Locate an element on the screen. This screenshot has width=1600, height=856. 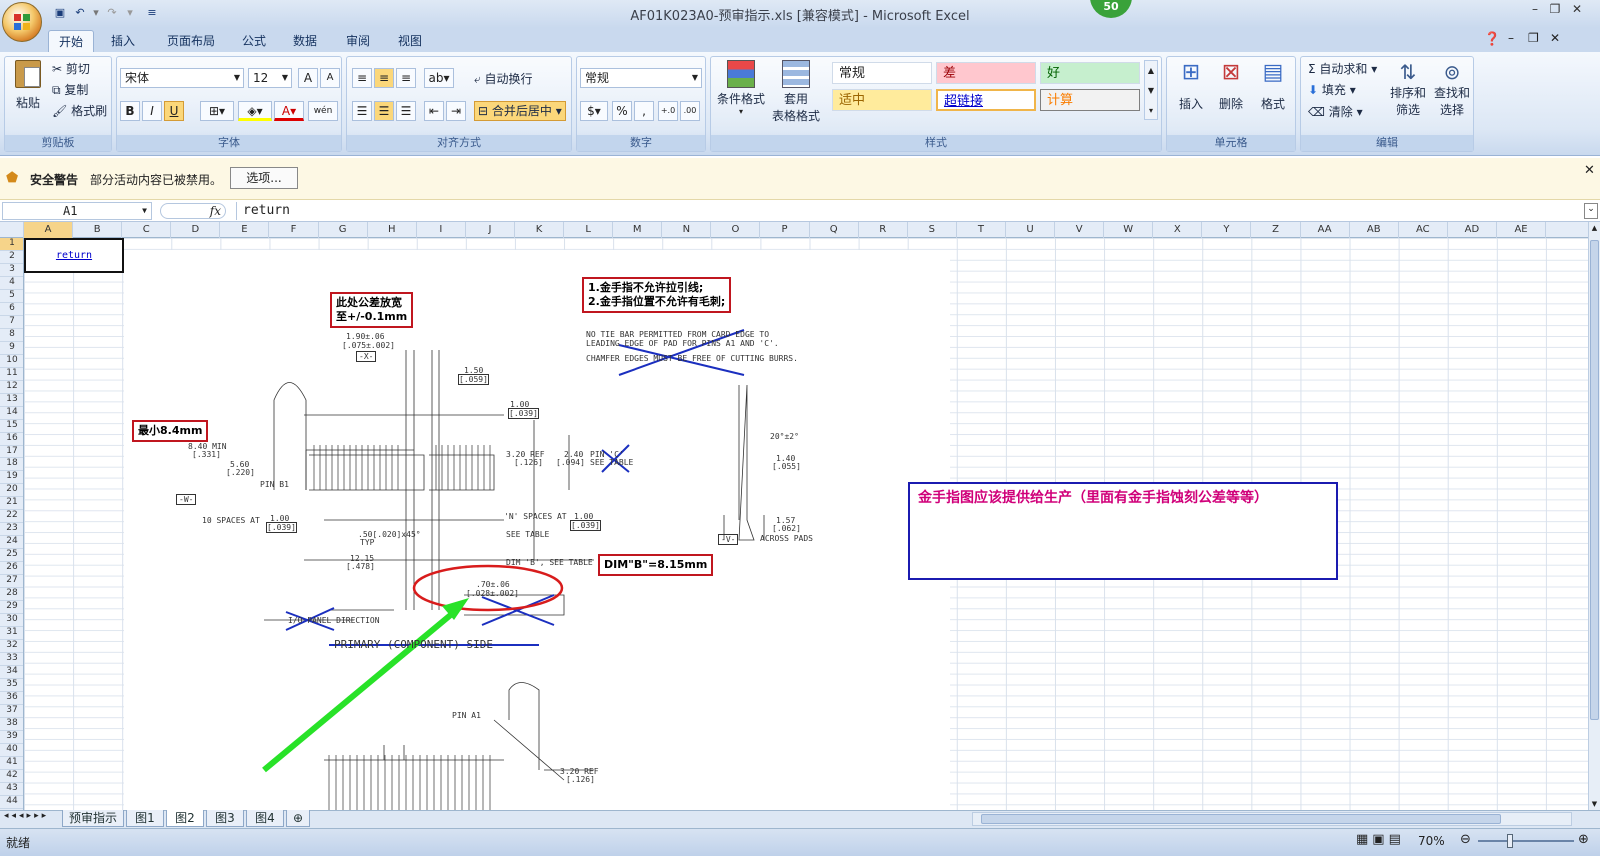
decrease-decimal-icon: .00 is located at coordinates (690, 111).